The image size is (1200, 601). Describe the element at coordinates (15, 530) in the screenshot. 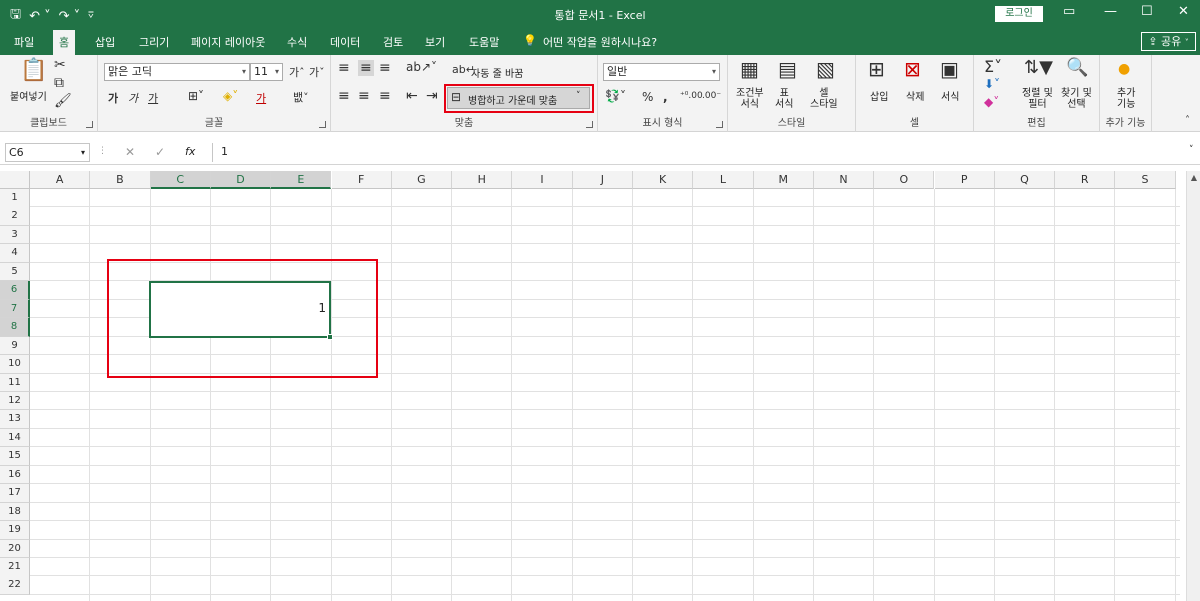

I see `row-header-19: 19` at that location.